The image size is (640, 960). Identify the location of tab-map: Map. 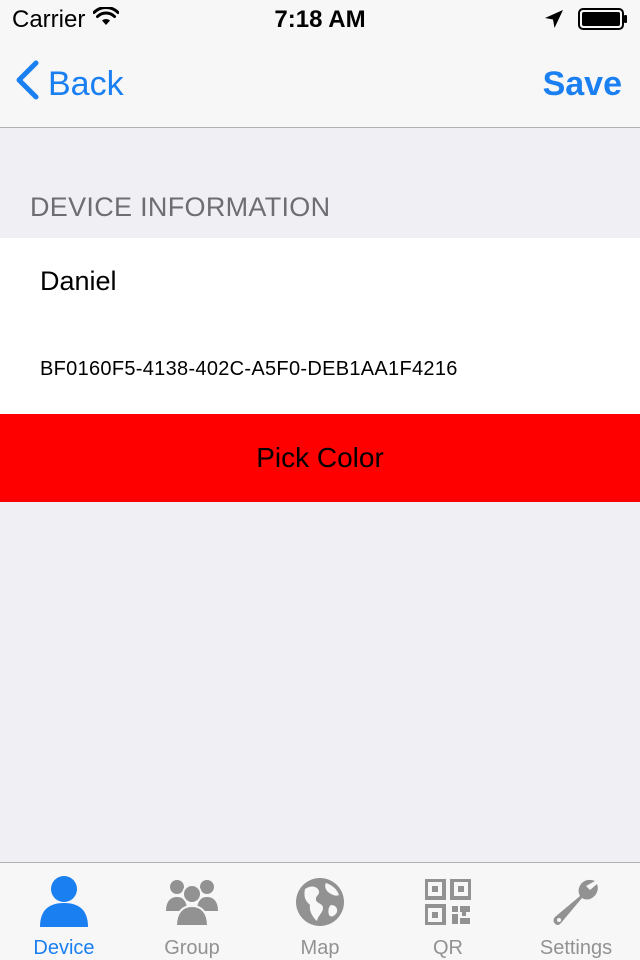
(320, 911).